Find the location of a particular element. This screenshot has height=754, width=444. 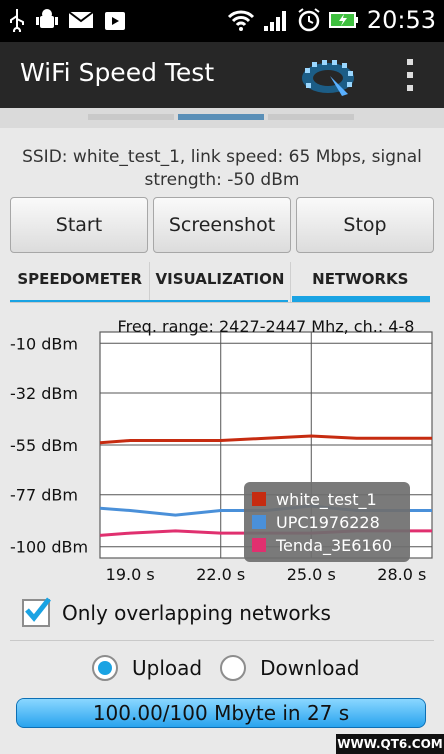

usb-icon is located at coordinates (17, 20).